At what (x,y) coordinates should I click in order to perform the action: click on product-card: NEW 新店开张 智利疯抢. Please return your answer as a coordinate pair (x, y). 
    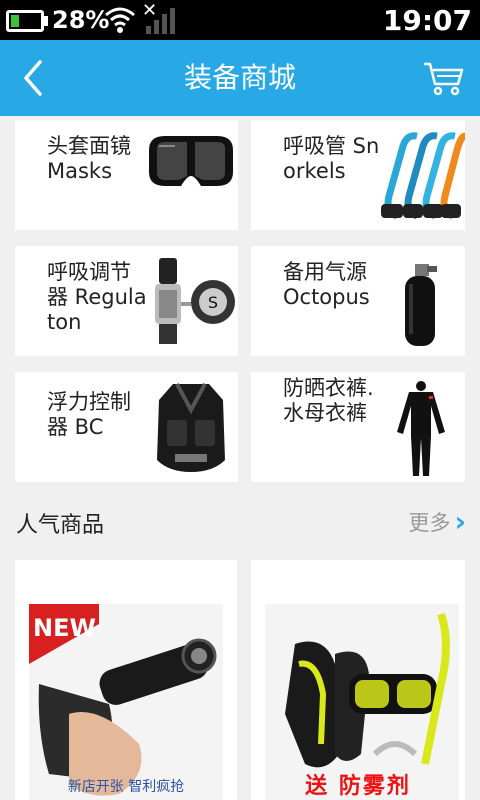
    Looking at the image, I should click on (126, 680).